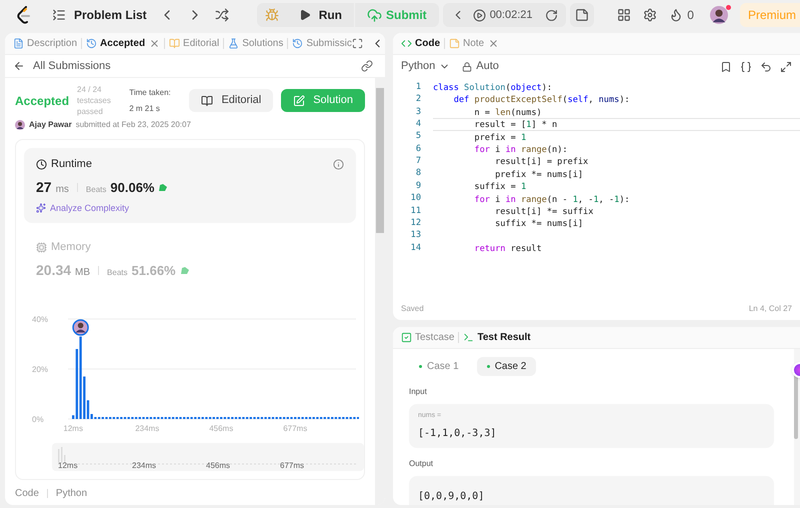  What do you see at coordinates (616, 186) in the screenshot?
I see `code-line: suffix = 1` at bounding box center [616, 186].